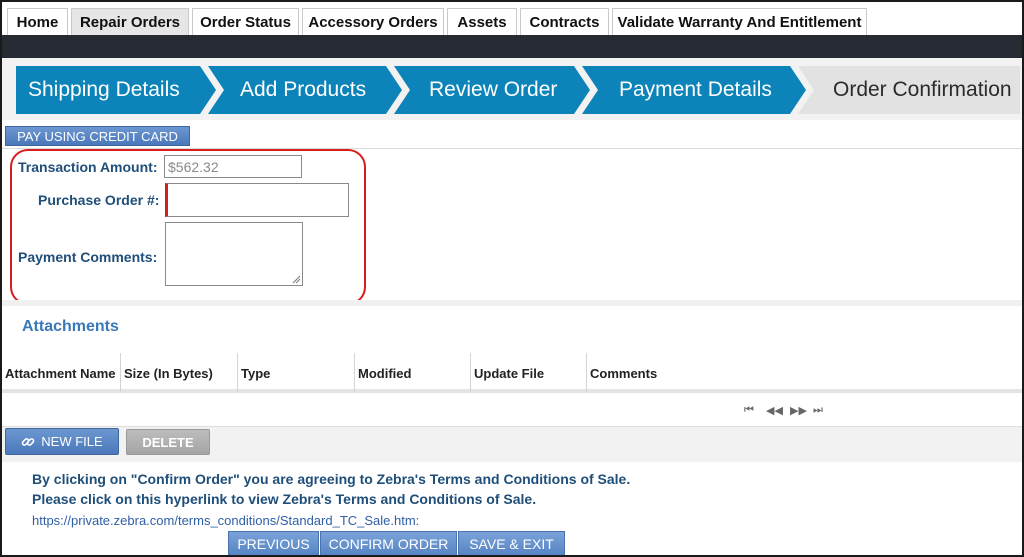  I want to click on save-exit-button: SAVE & EXIT, so click(511, 543).